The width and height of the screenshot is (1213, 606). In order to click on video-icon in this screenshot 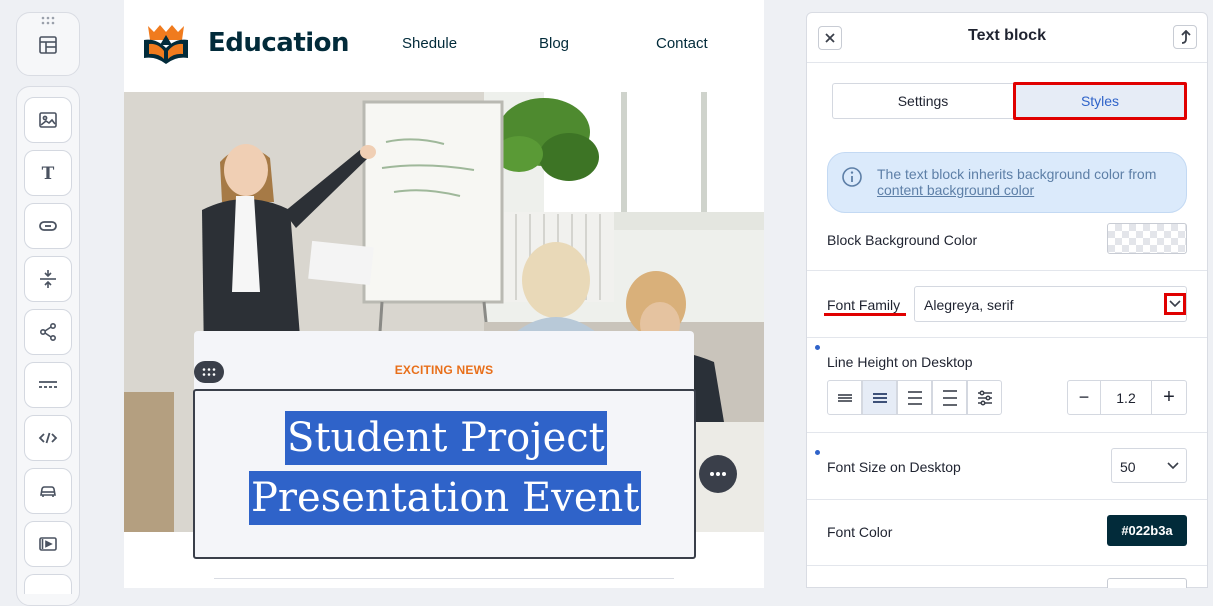, I will do `click(48, 544)`.